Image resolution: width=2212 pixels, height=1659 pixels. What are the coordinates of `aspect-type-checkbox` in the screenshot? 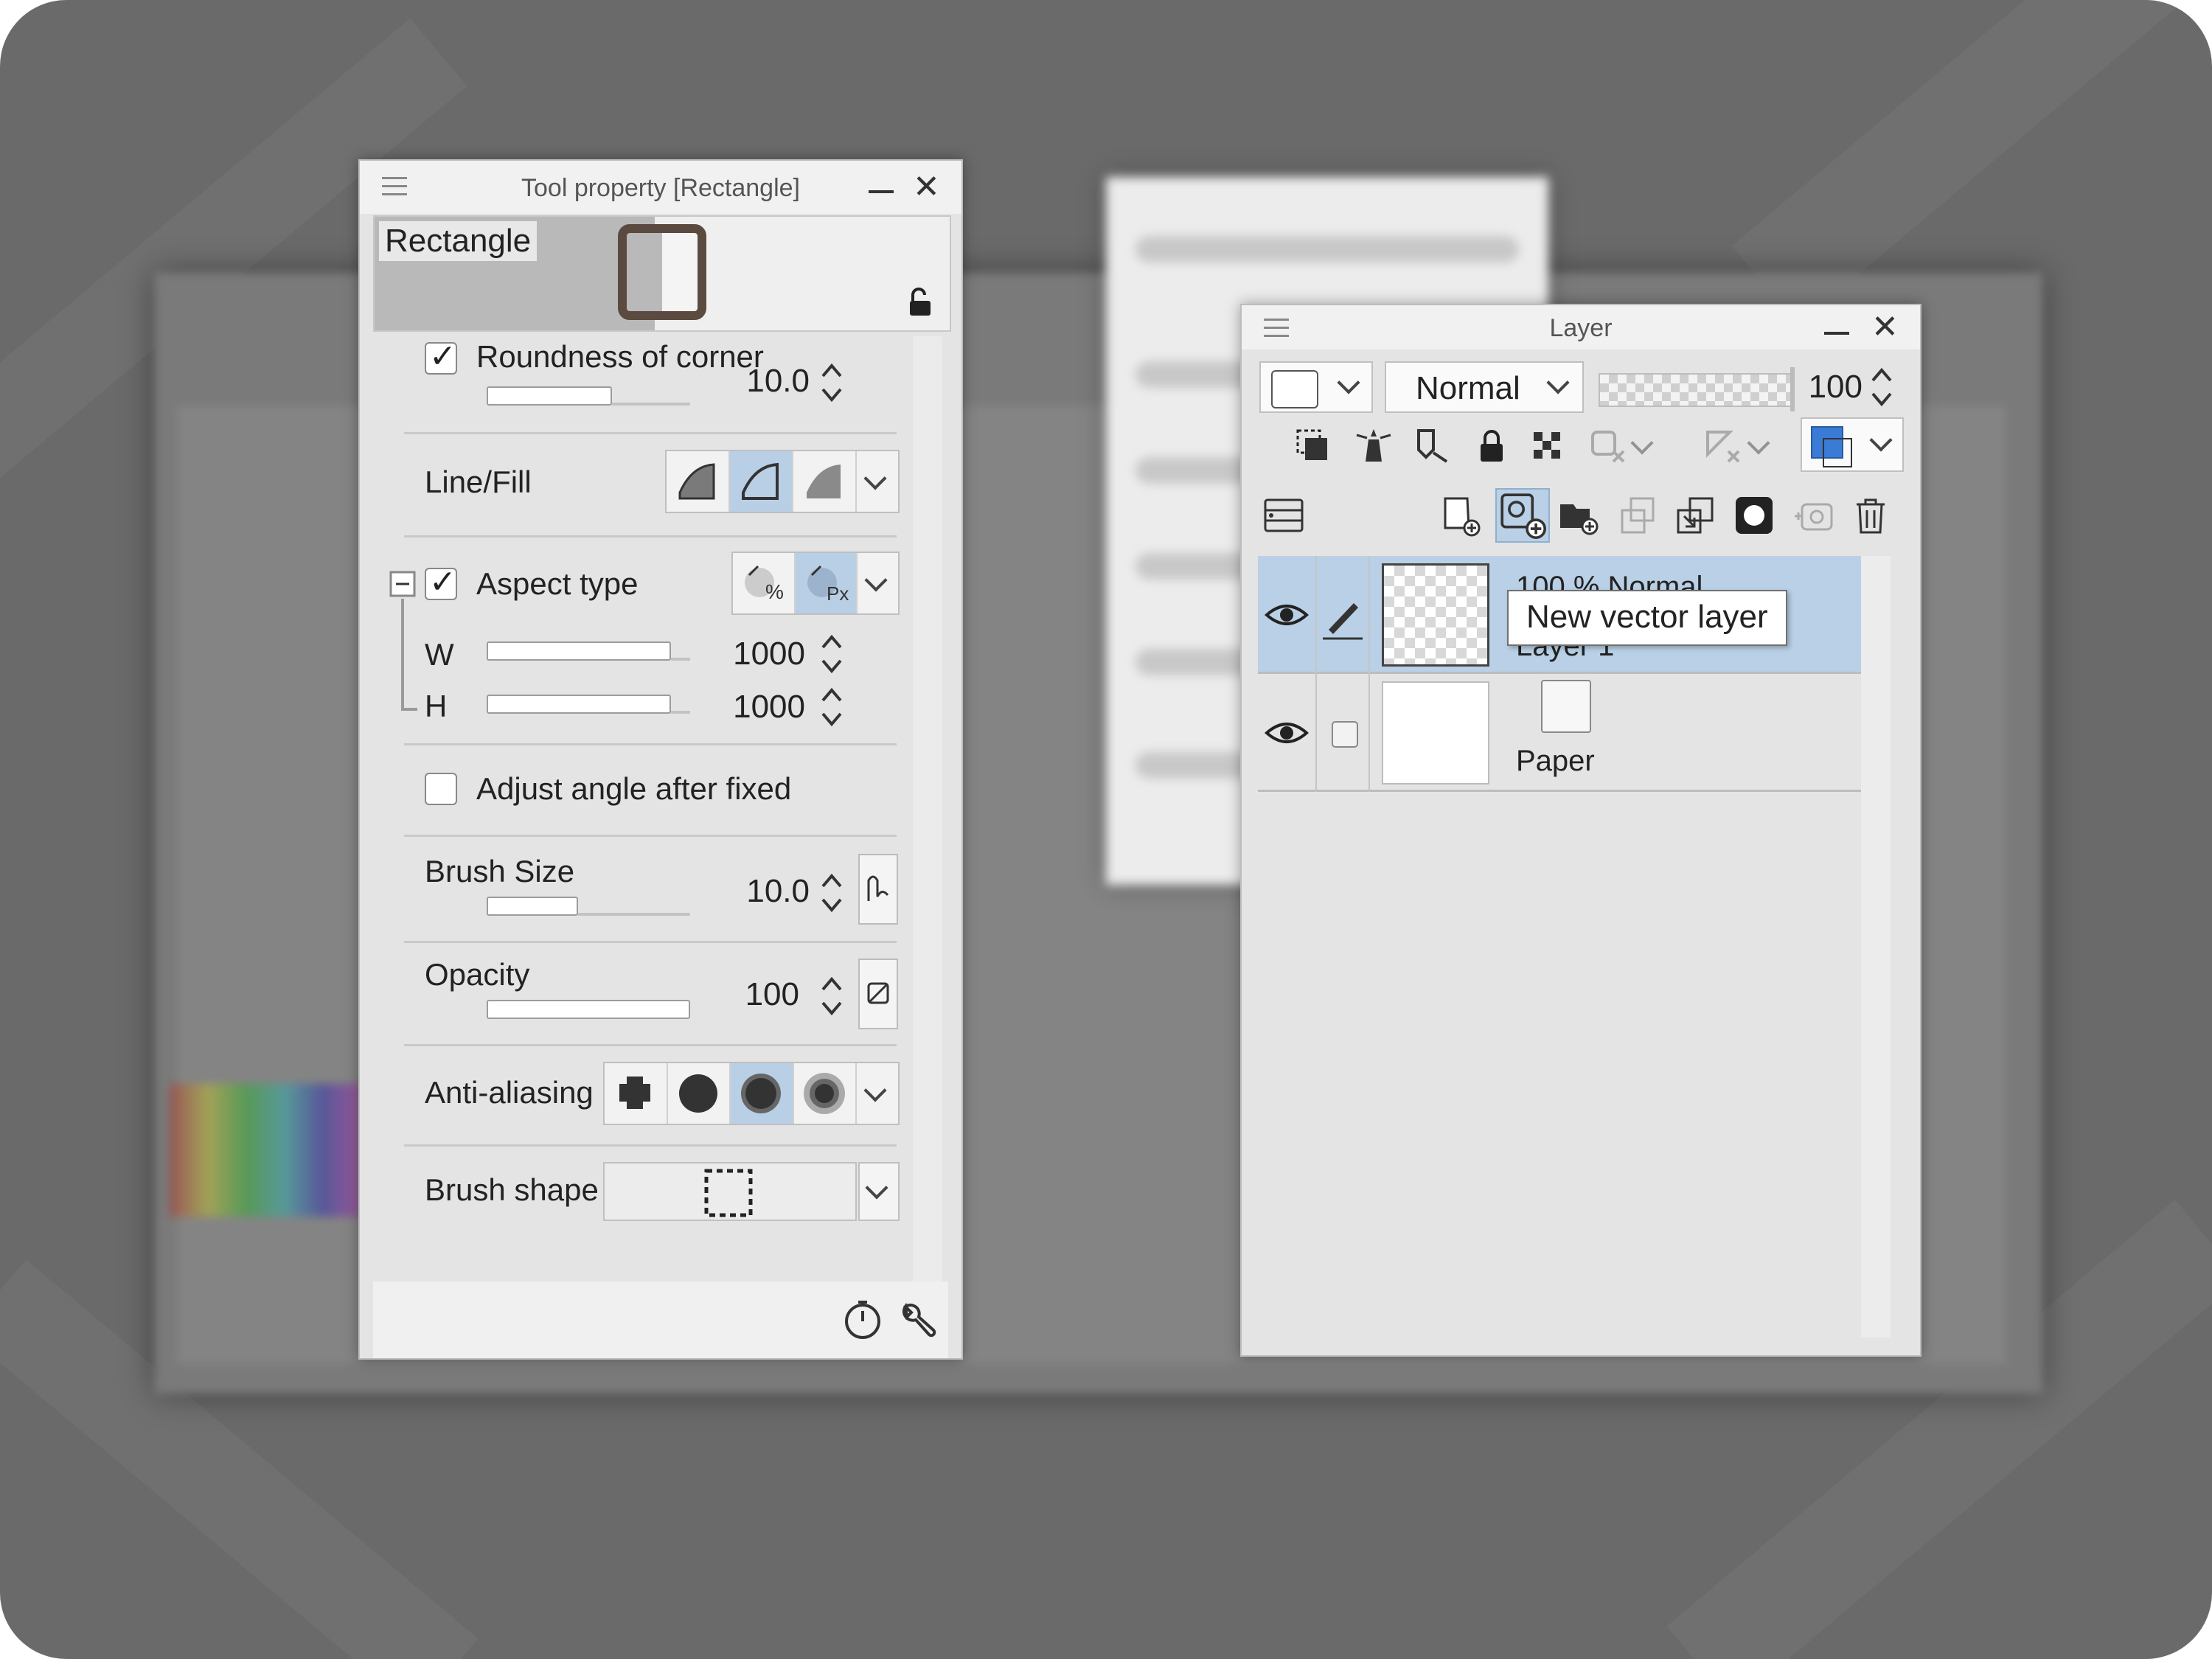 It's located at (441, 582).